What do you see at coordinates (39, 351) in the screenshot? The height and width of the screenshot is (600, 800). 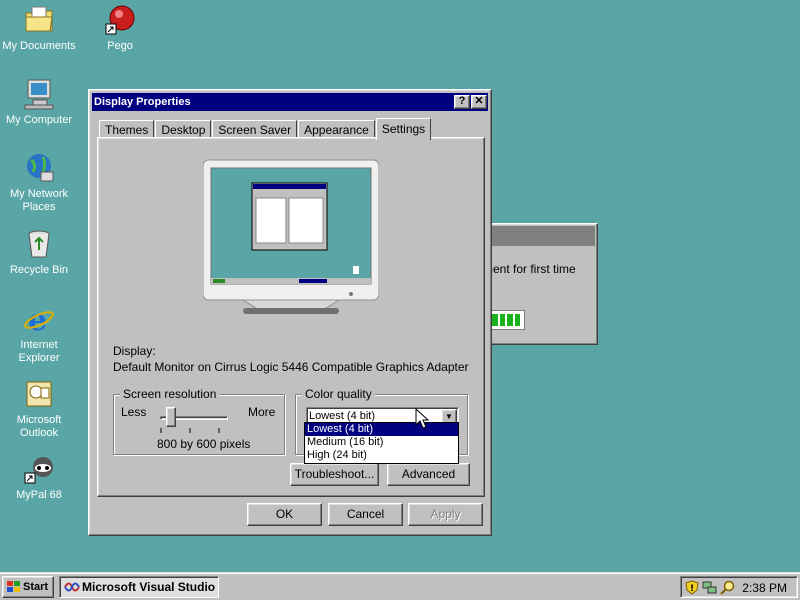 I see `desktop-icon-label: Internet Explorer` at bounding box center [39, 351].